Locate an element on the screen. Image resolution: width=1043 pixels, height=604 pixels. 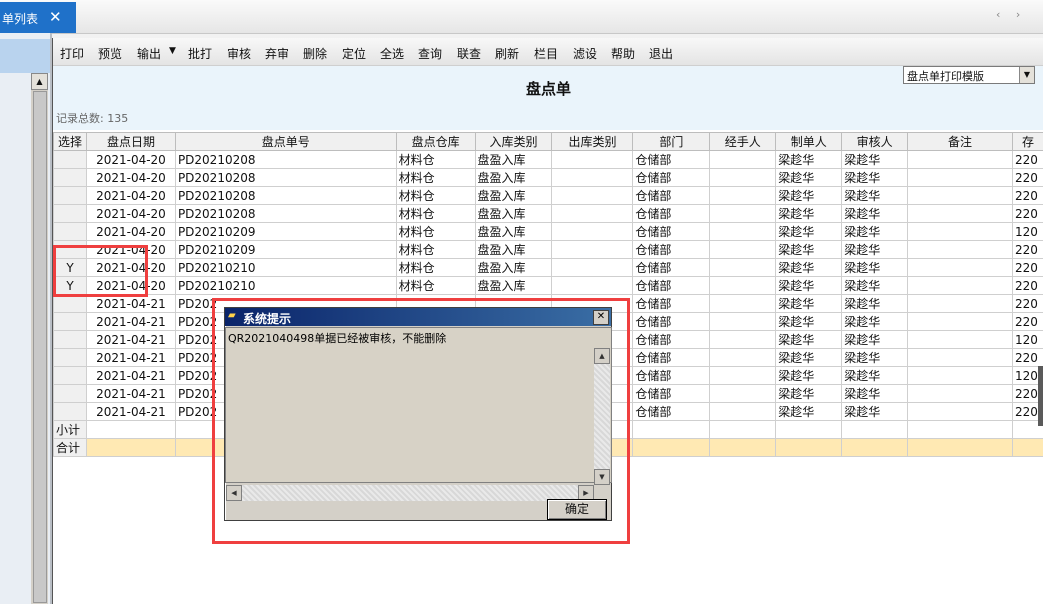
toolbar-button-11: 联查 is located at coordinates (469, 53).